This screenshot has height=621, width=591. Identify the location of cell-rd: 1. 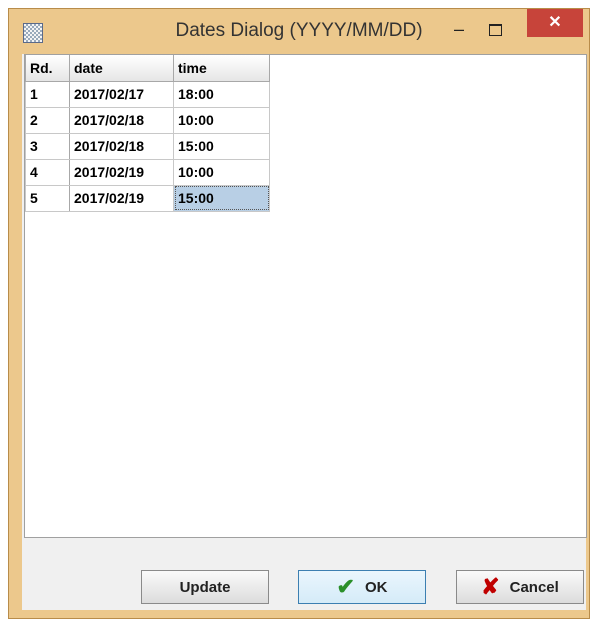
(47, 94).